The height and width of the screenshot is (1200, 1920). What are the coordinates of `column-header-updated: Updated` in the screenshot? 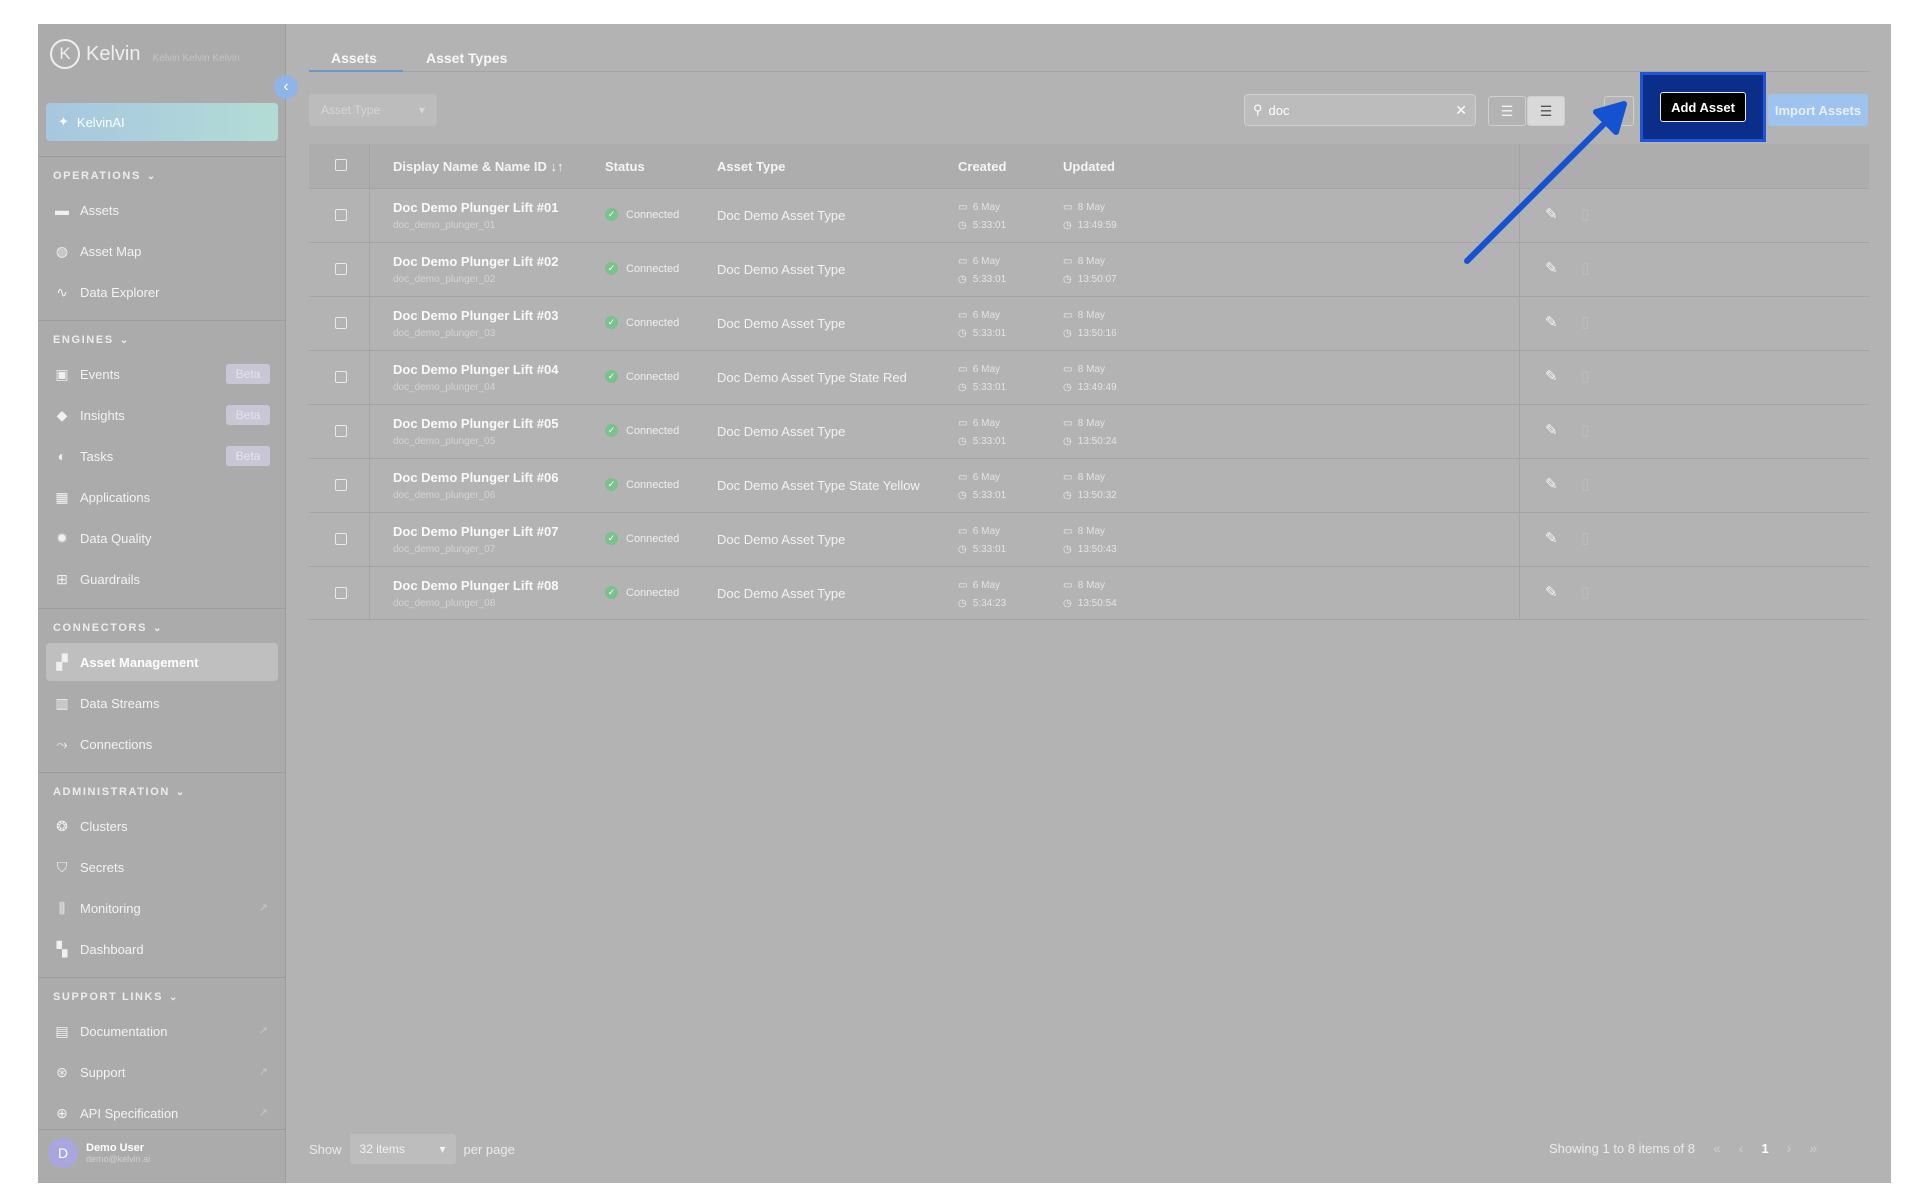 It's located at (1089, 166).